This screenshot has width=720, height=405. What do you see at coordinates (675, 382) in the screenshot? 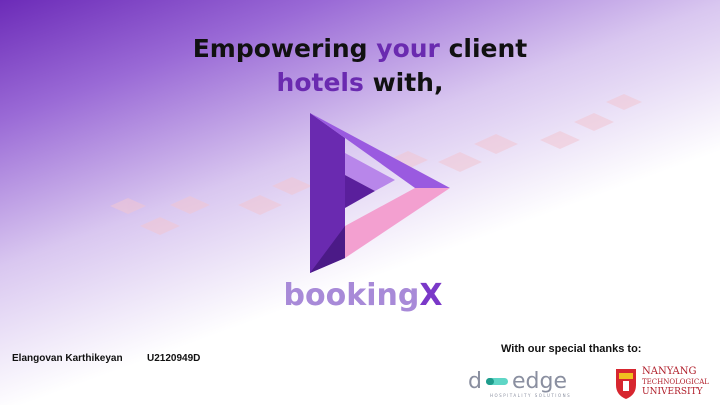
I see `ntu-wordmark: NANYANG TECHNOLOGICAL UNIVERSITY` at bounding box center [675, 382].